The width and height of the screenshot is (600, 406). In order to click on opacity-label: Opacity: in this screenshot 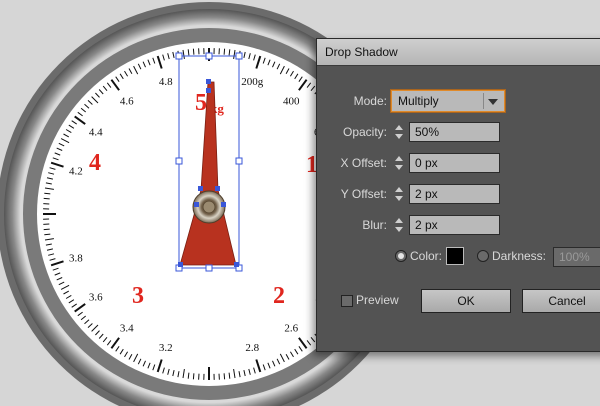, I will do `click(364, 132)`.